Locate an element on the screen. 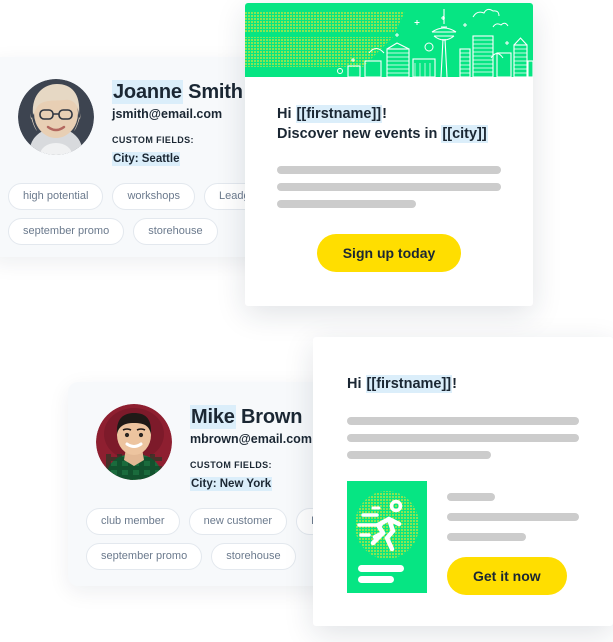  email-subheading: Discover new events in [[city]] is located at coordinates (389, 134).